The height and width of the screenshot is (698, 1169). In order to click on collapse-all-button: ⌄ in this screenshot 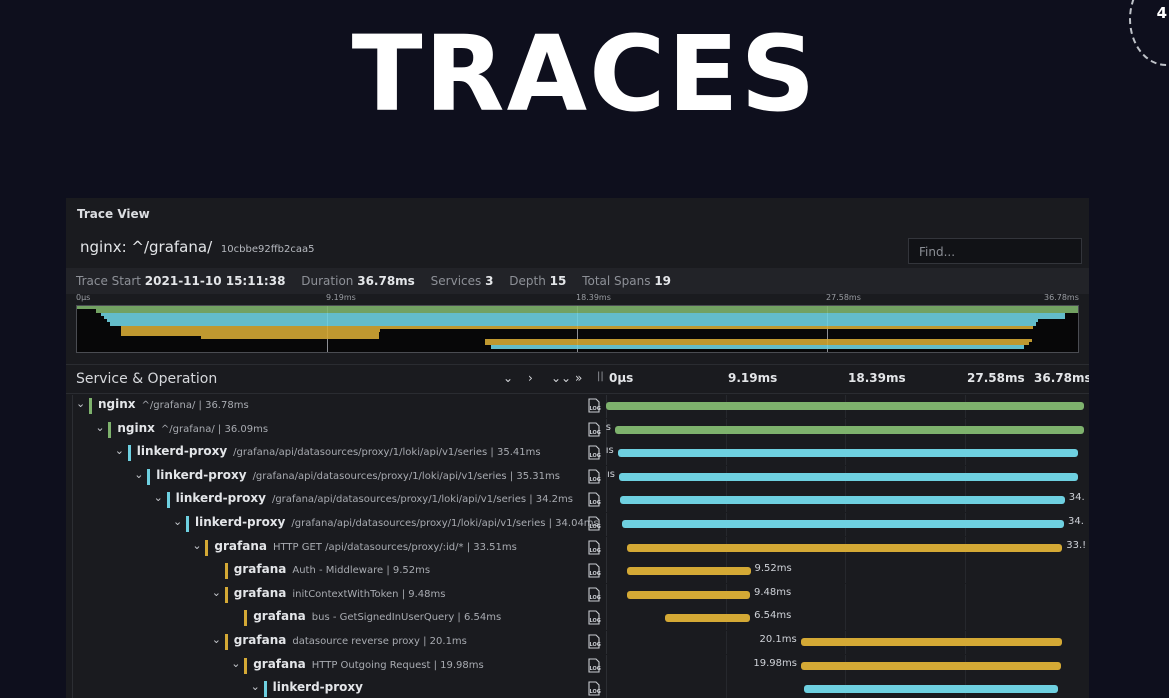, I will do `click(508, 378)`.